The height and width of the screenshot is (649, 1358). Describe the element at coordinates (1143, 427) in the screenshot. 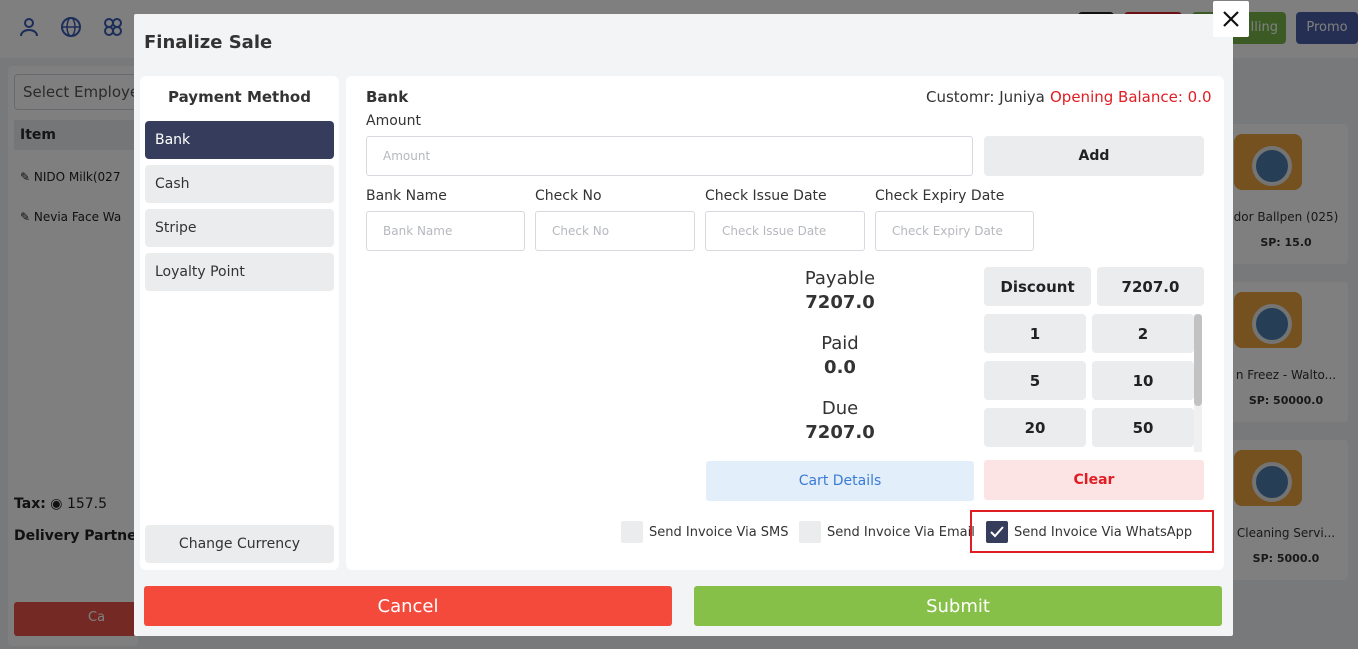

I see `keypad-key-50: 50` at that location.